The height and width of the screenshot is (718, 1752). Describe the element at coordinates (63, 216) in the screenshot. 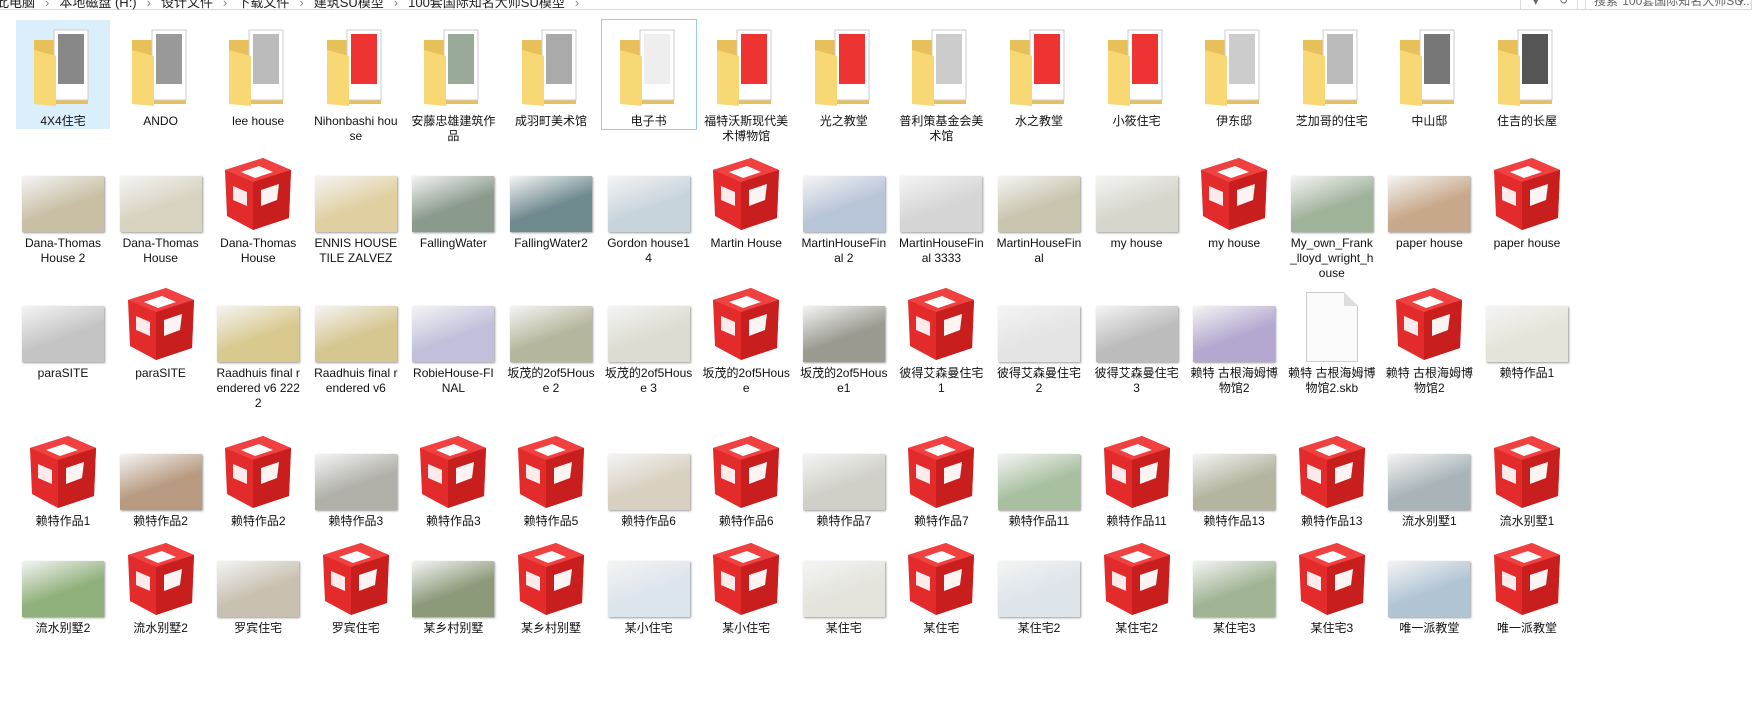

I see `file-item: Dana-Thomas House 2` at that location.